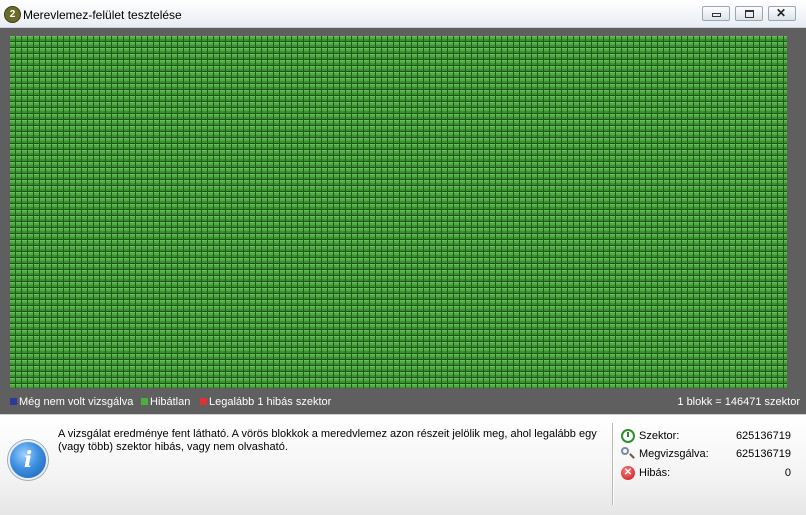 Image resolution: width=806 pixels, height=515 pixels. I want to click on sector-icon, so click(628, 436).